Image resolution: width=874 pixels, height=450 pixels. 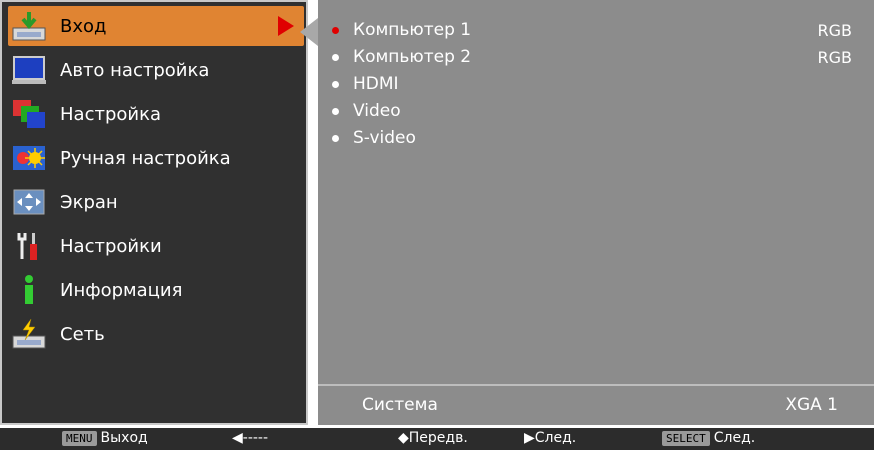 I want to click on tools-icon, so click(x=29, y=246).